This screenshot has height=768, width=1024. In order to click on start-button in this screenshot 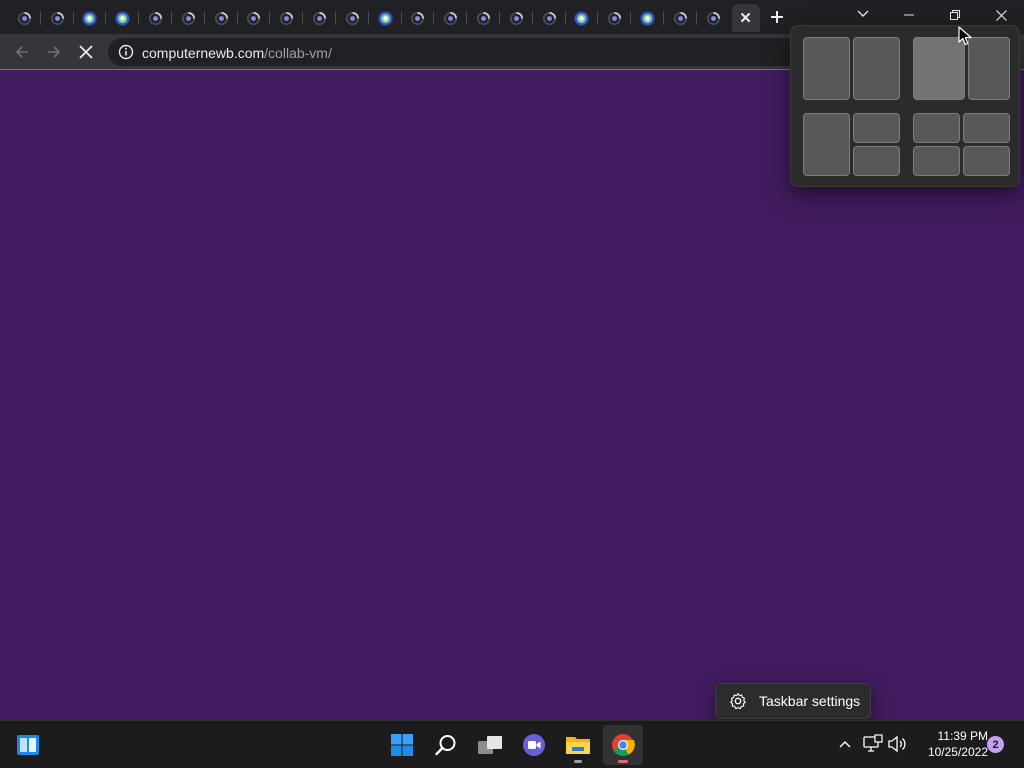, I will do `click(402, 745)`.